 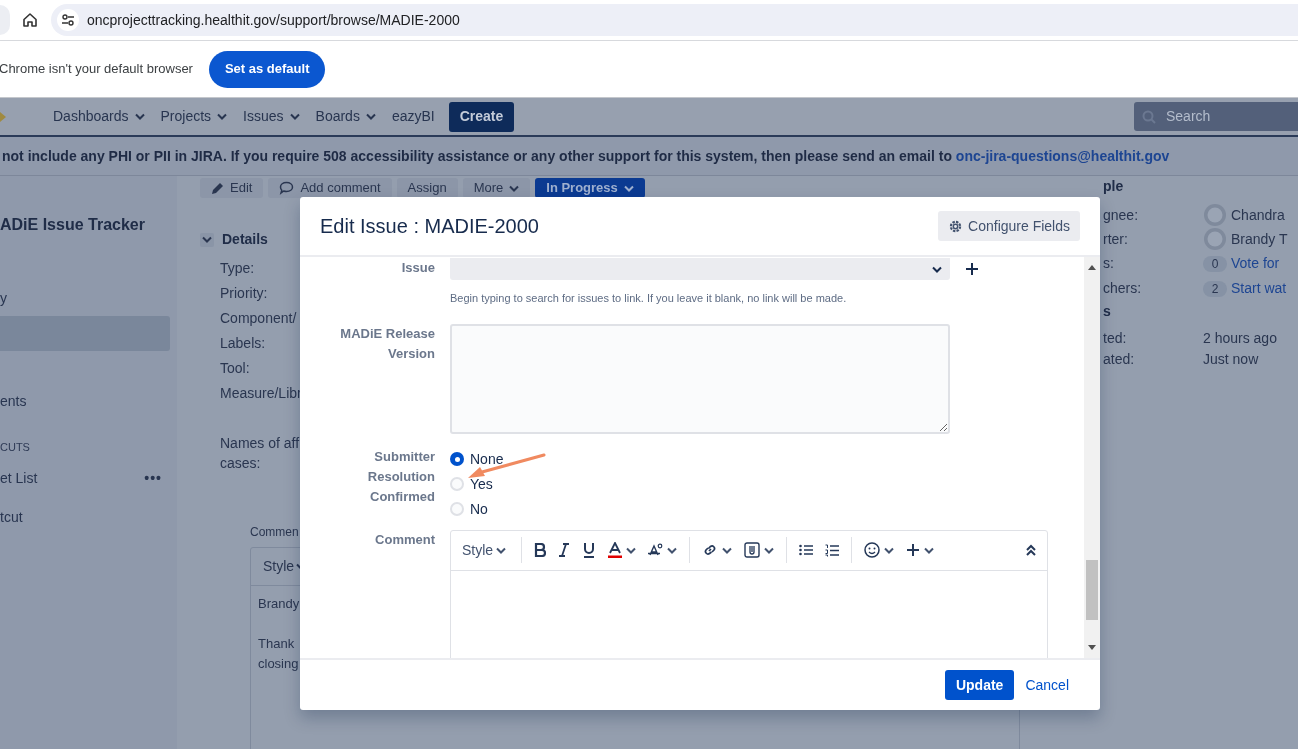 I want to click on nav-menu-item: Dashboards, so click(x=99, y=116).